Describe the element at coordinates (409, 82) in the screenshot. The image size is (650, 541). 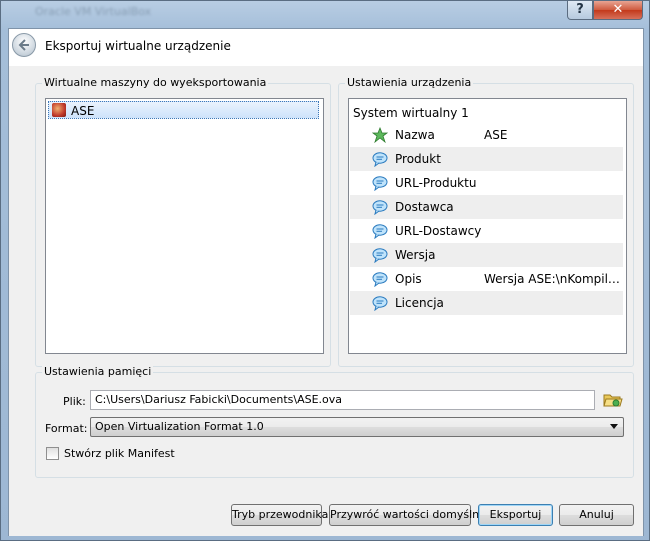
I see `appliance-settings-group-title: Ustawienia urządzenia` at that location.